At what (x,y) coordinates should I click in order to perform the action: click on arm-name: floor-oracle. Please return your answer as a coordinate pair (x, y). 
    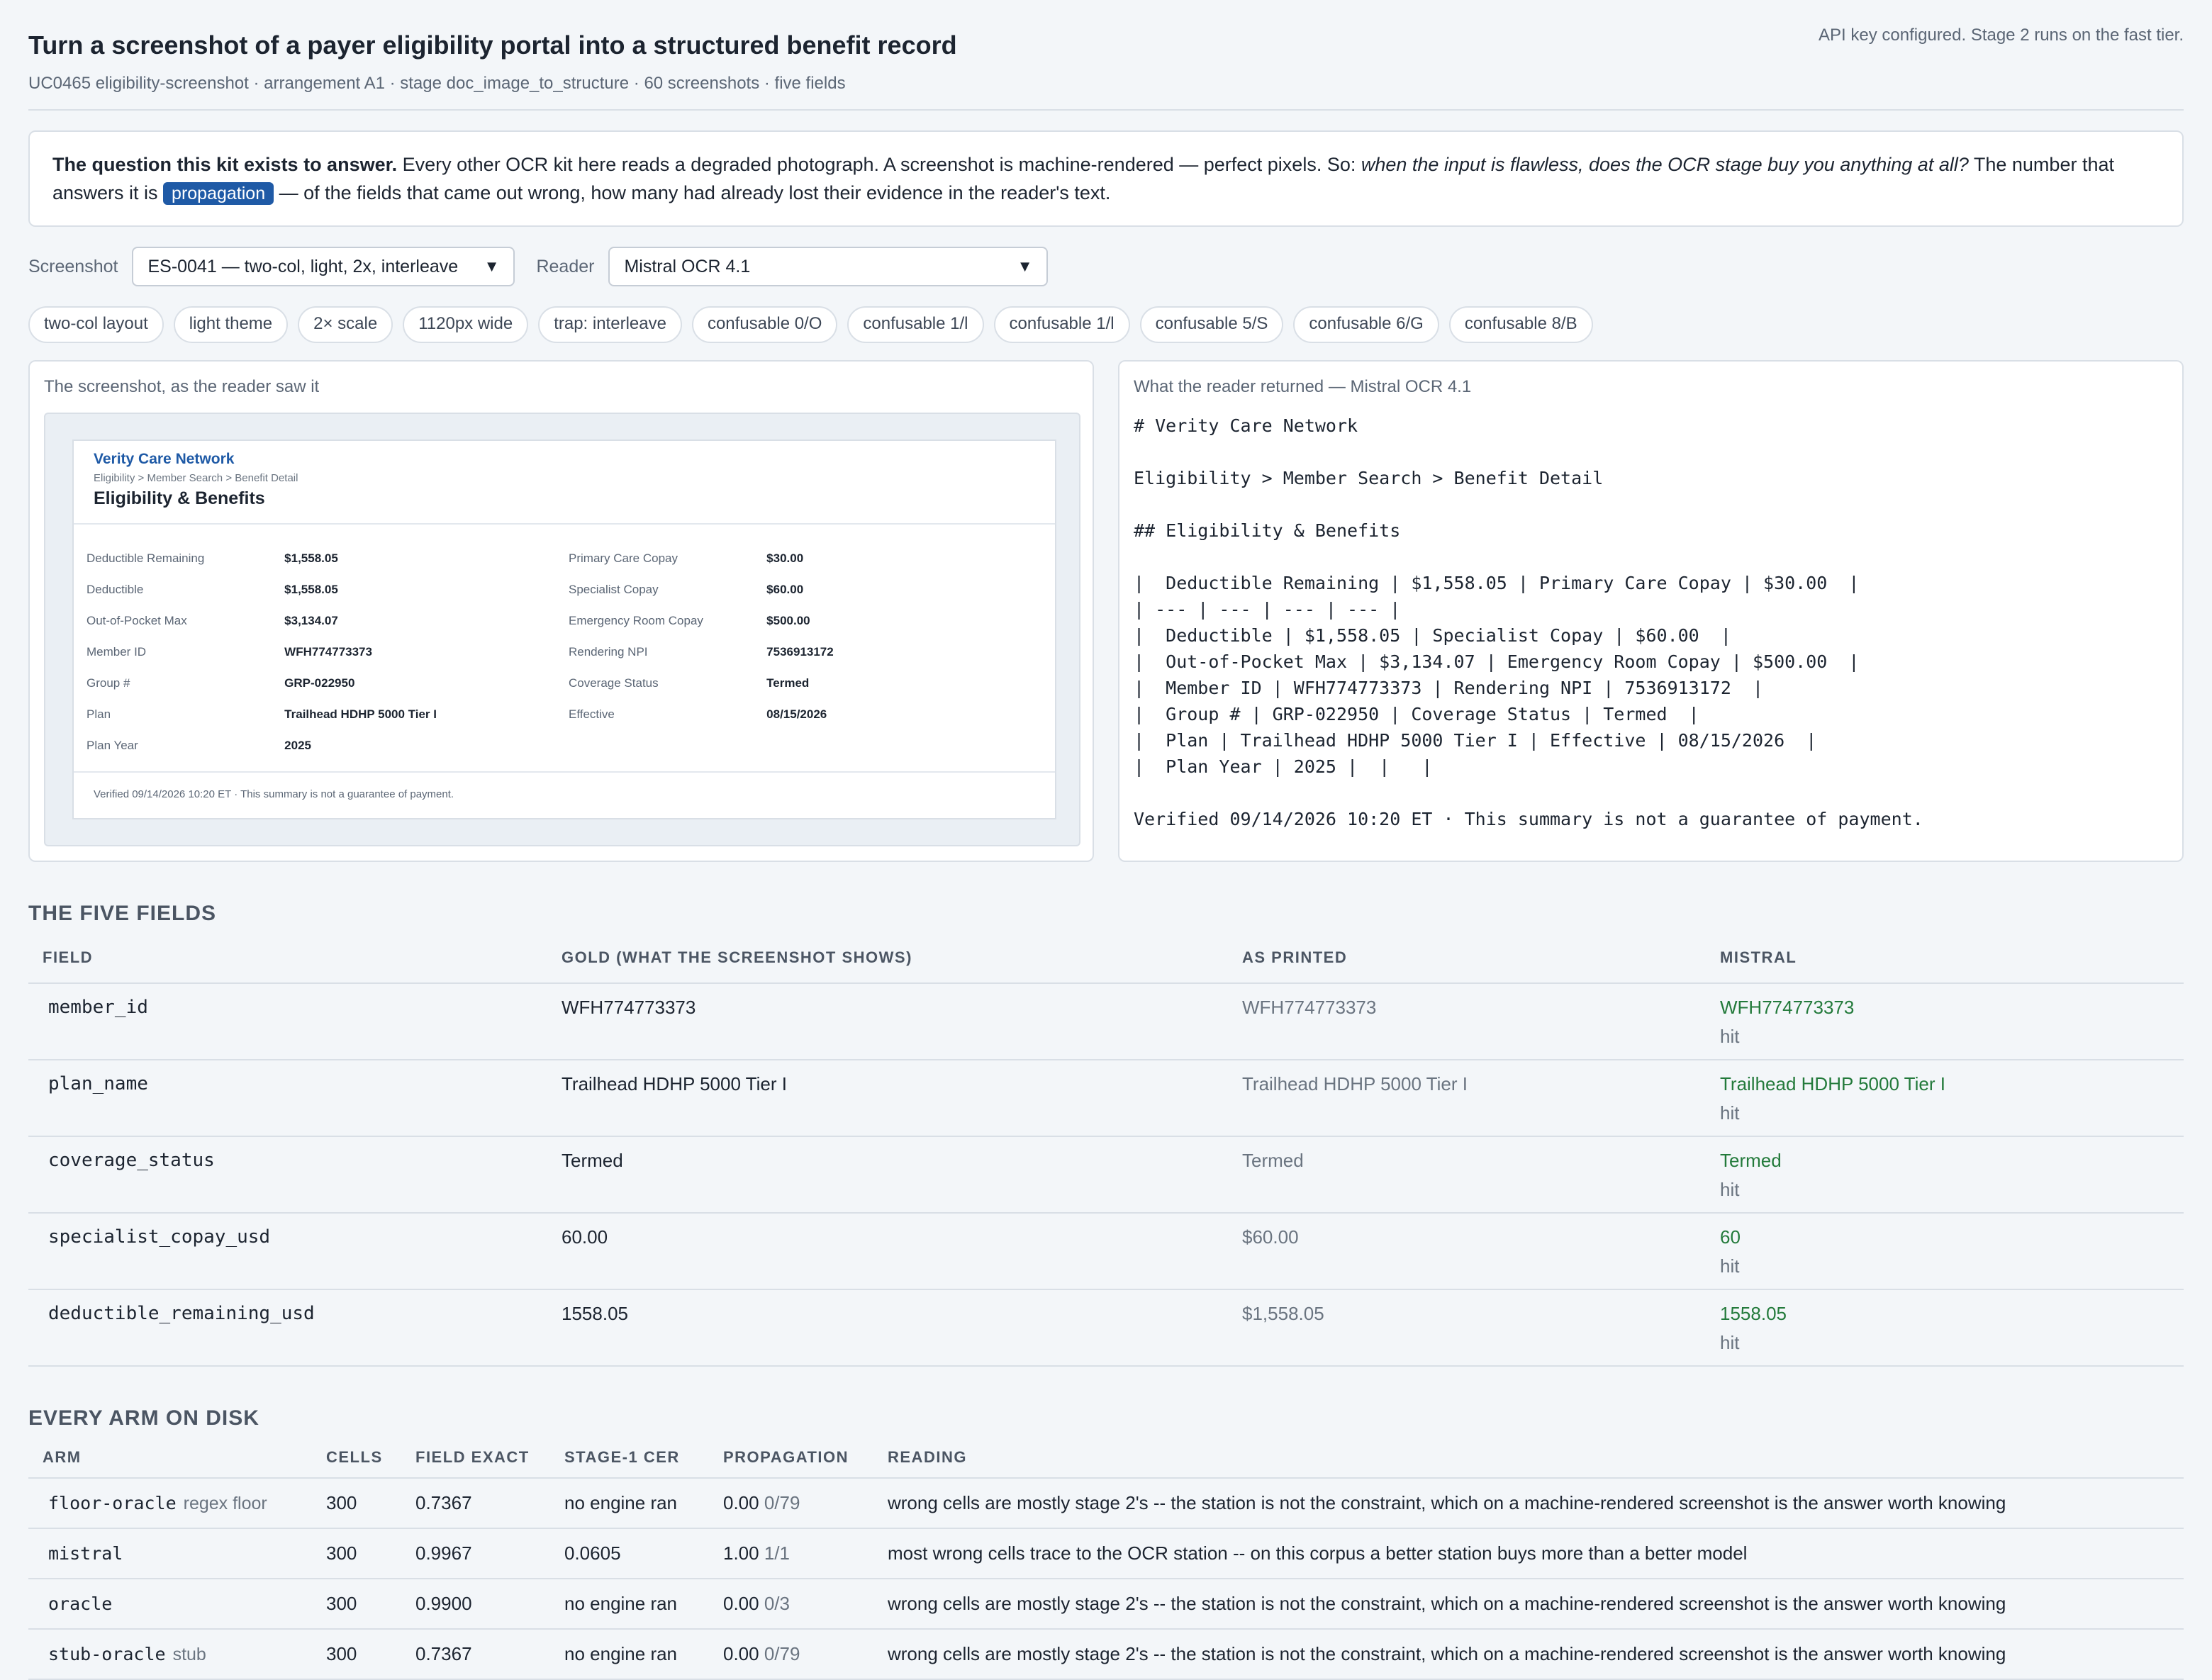
    Looking at the image, I should click on (113, 1503).